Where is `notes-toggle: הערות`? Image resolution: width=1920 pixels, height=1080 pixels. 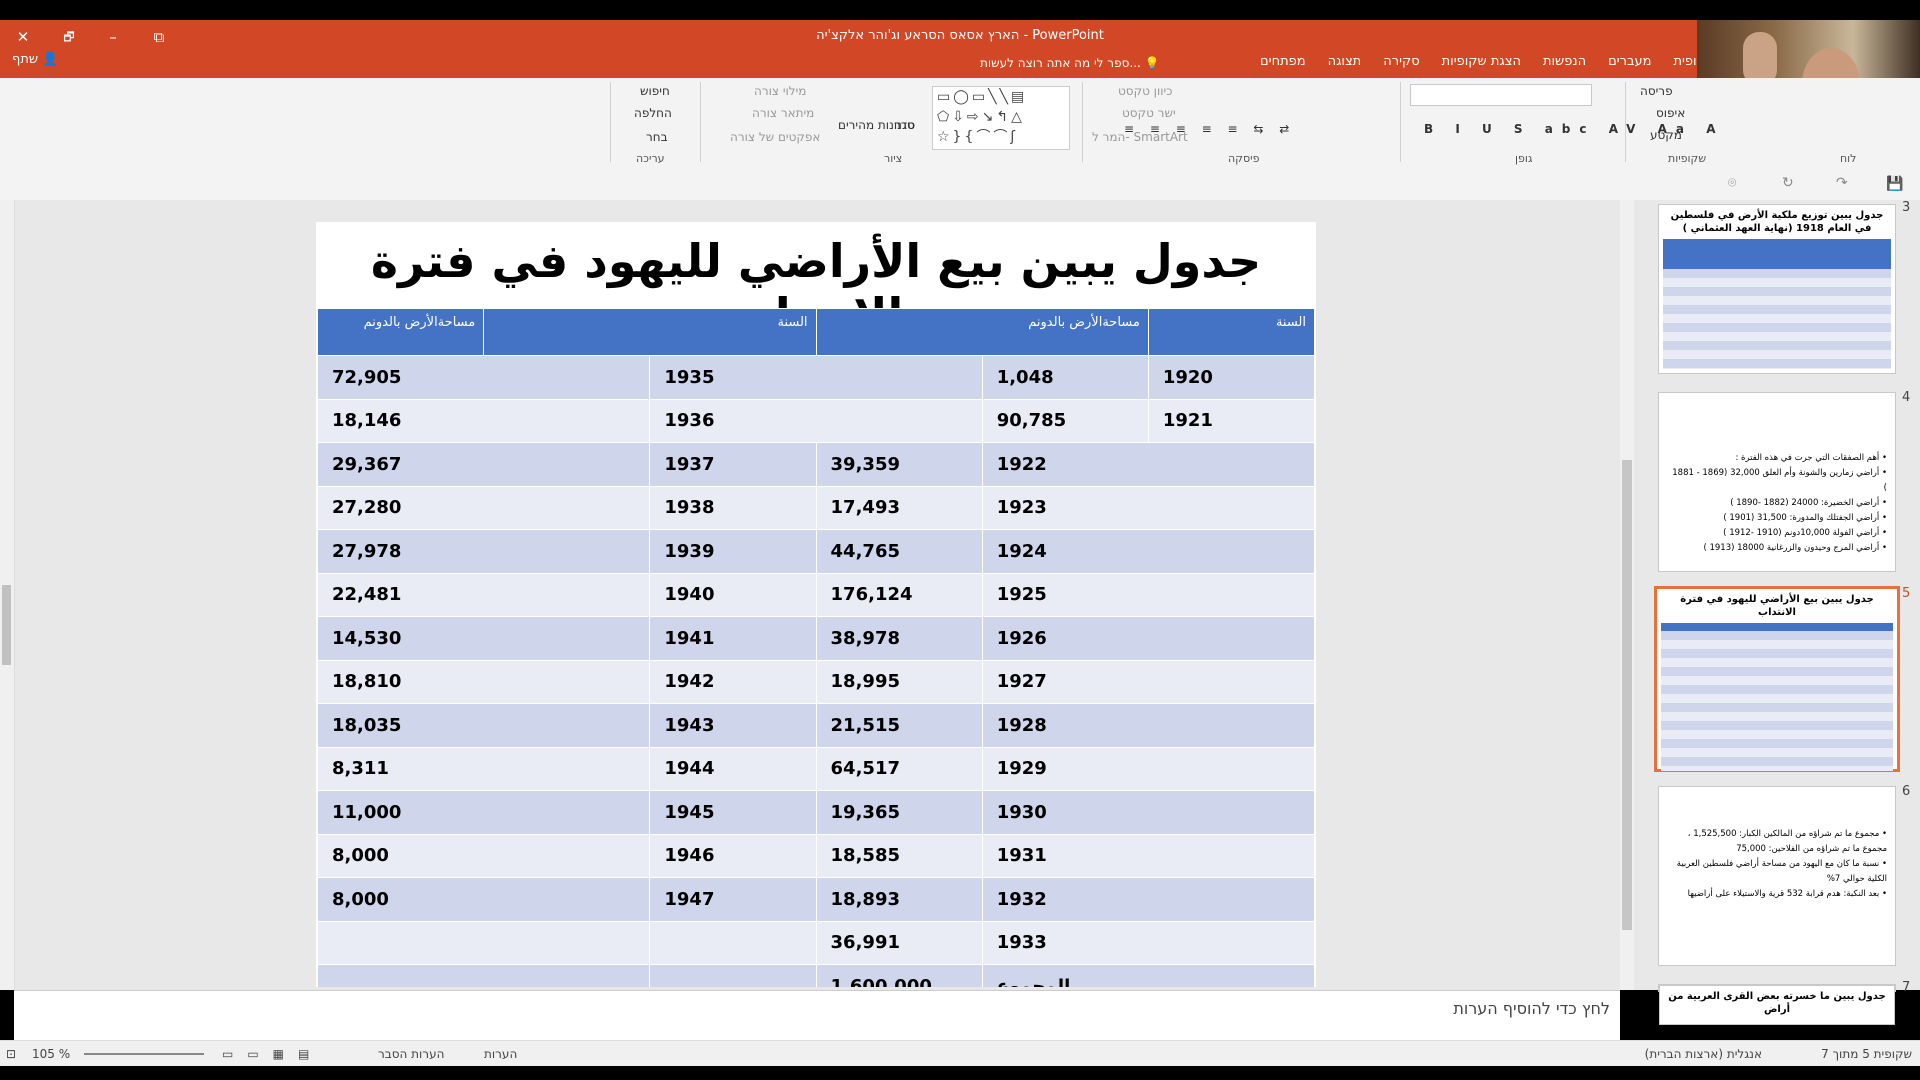 notes-toggle: הערות is located at coordinates (500, 1054).